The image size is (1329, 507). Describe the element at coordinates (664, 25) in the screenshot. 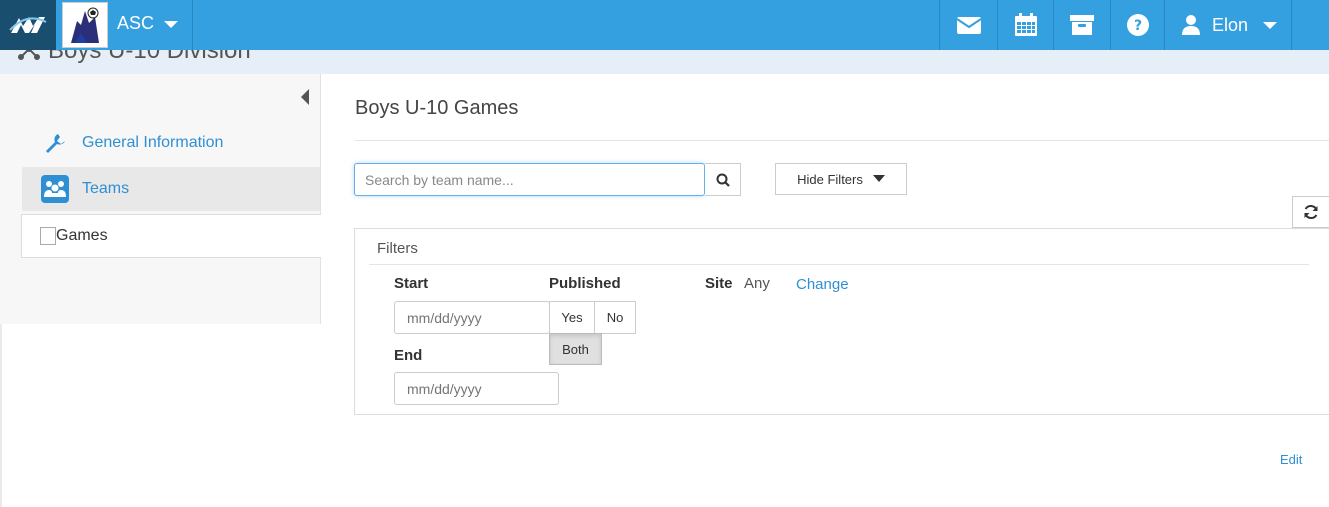

I see `top-nav-bar: ASC ? Elon` at that location.